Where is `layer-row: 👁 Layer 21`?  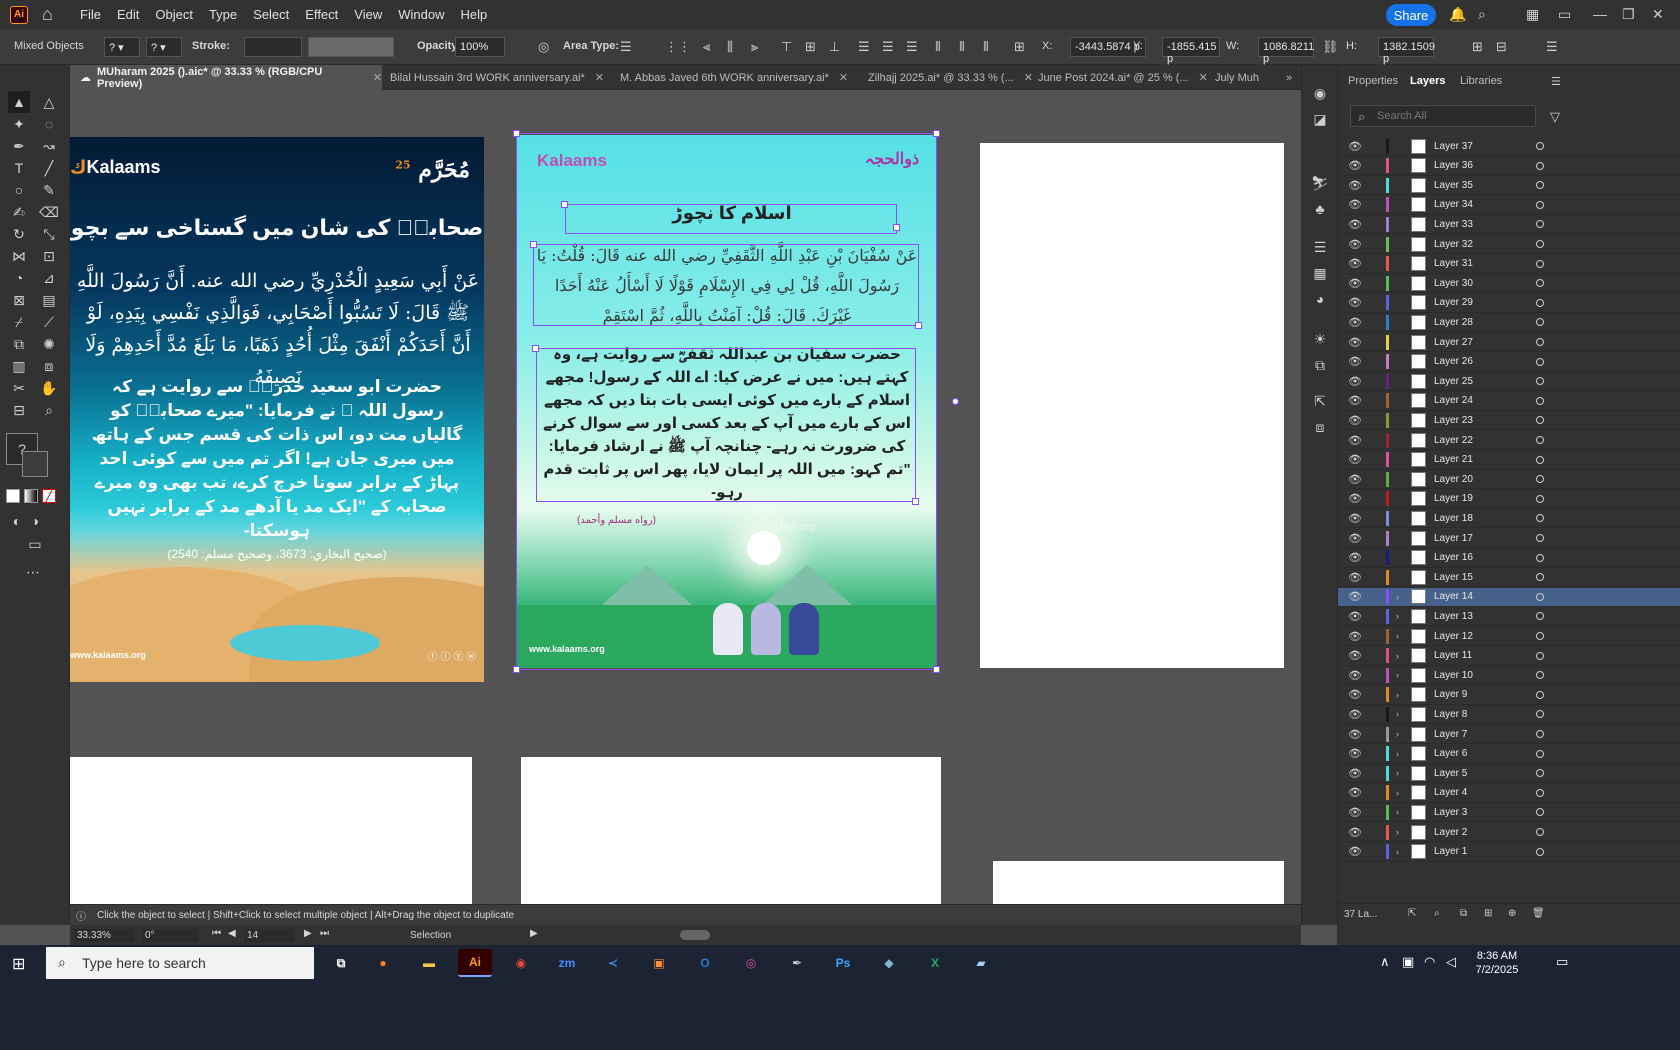
layer-row: 👁 Layer 21 is located at coordinates (1509, 460).